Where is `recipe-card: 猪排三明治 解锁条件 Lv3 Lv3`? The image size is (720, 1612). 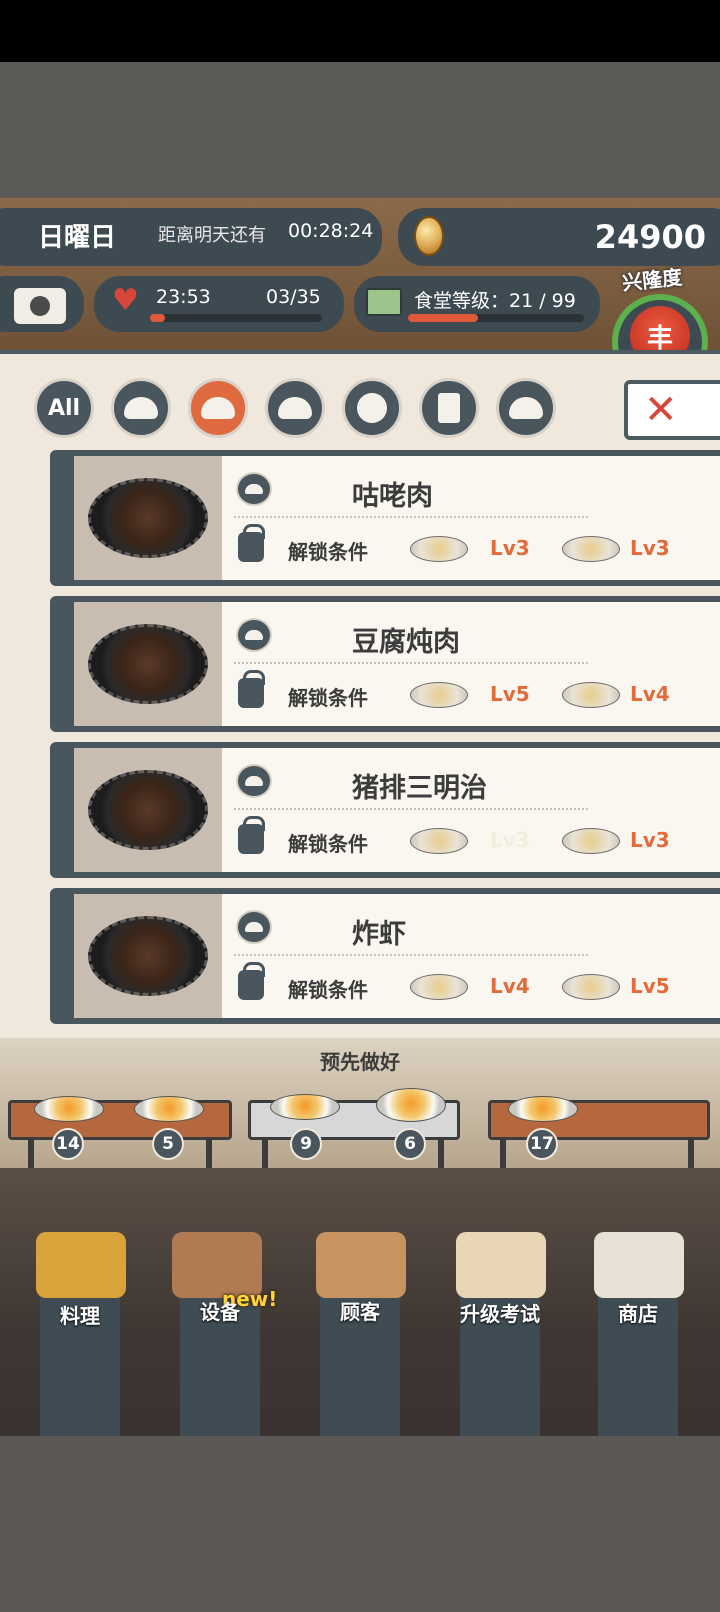 recipe-card: 猪排三明治 解锁条件 Lv3 Lv3 is located at coordinates (385, 810).